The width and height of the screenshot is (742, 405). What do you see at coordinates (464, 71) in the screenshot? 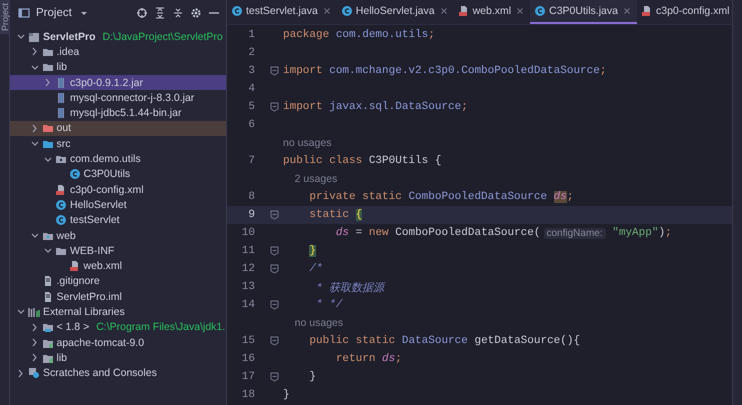
I see `code-text: com.mchange.v2.c3p0.ComboPooledDataSource` at bounding box center [464, 71].